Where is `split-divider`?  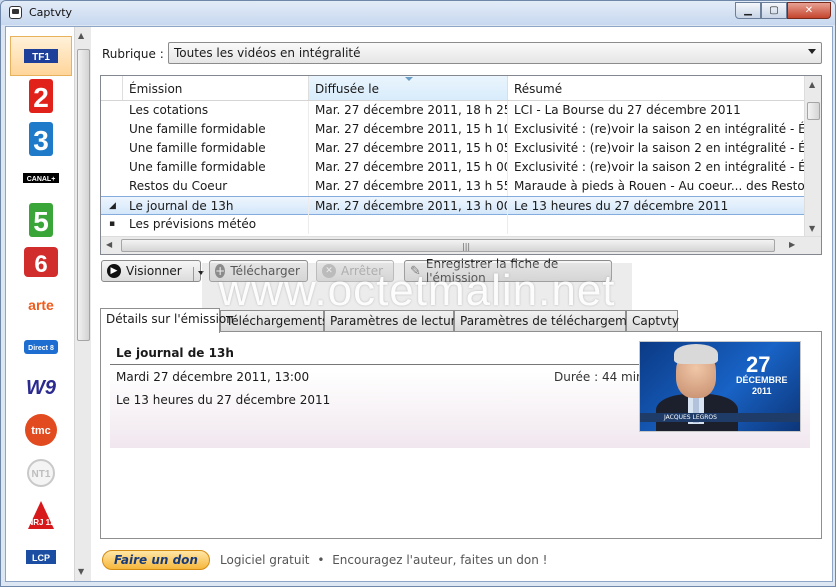 split-divider is located at coordinates (193, 274).